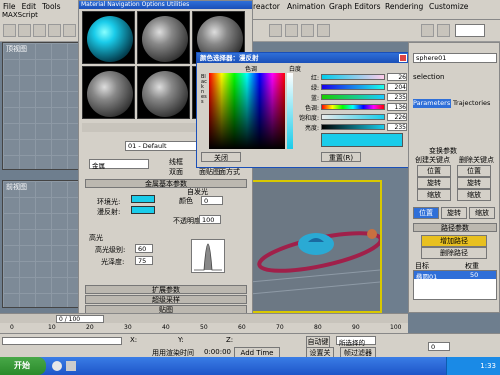 Image resolution: width=500 pixels, height=375 pixels. I want to click on color-row-label: 亮度:, so click(311, 128).